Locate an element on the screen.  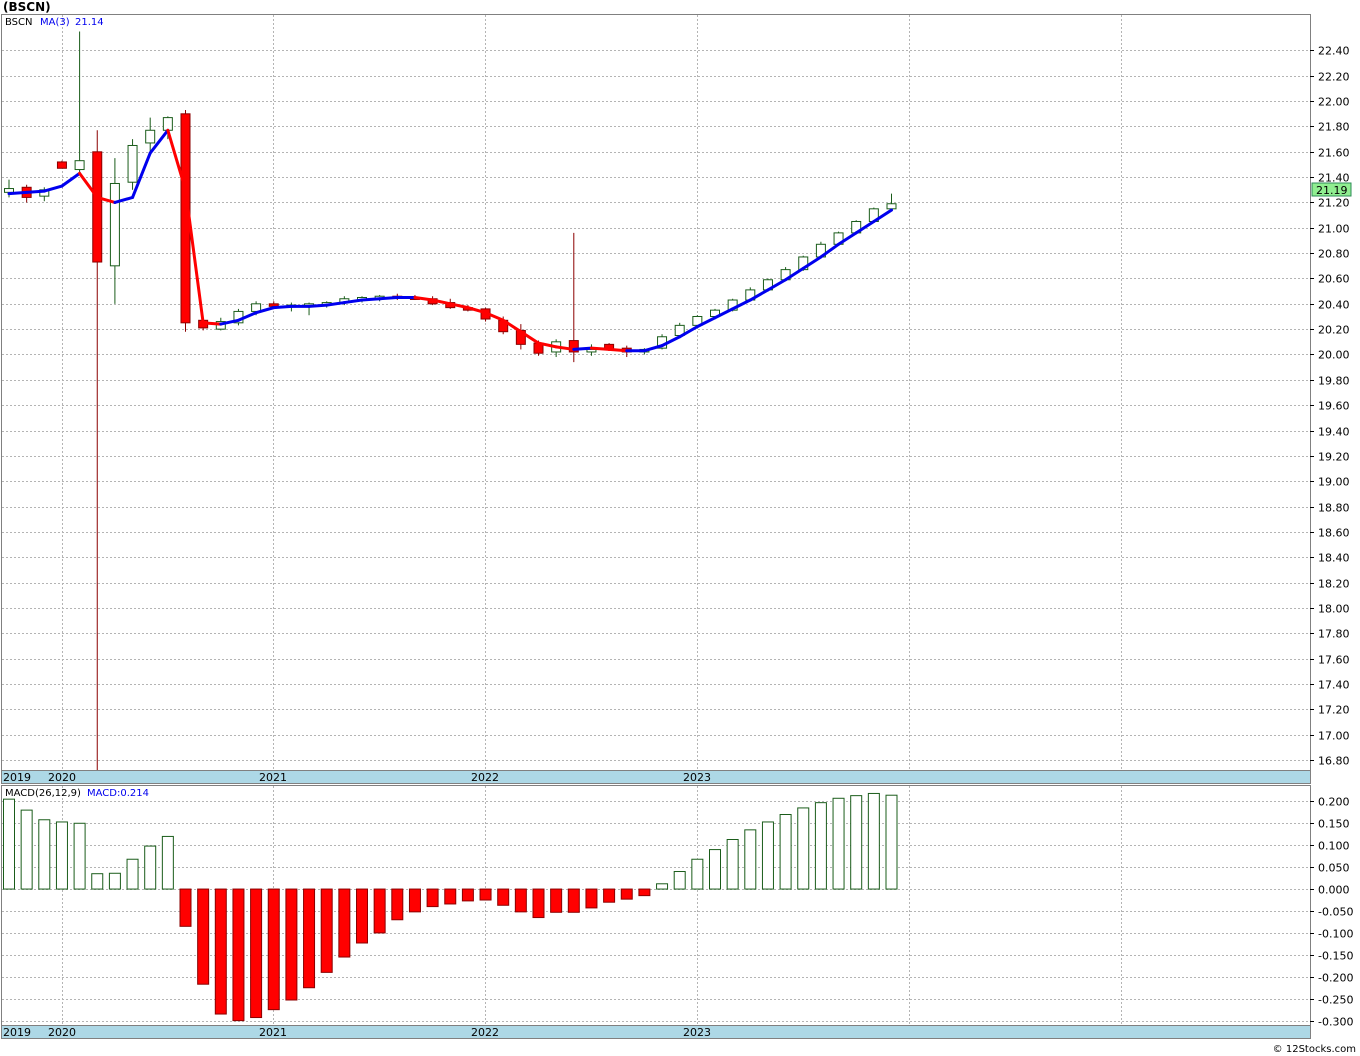
macd-y-tick-label: -0.250 is located at coordinates (1335, 1000).